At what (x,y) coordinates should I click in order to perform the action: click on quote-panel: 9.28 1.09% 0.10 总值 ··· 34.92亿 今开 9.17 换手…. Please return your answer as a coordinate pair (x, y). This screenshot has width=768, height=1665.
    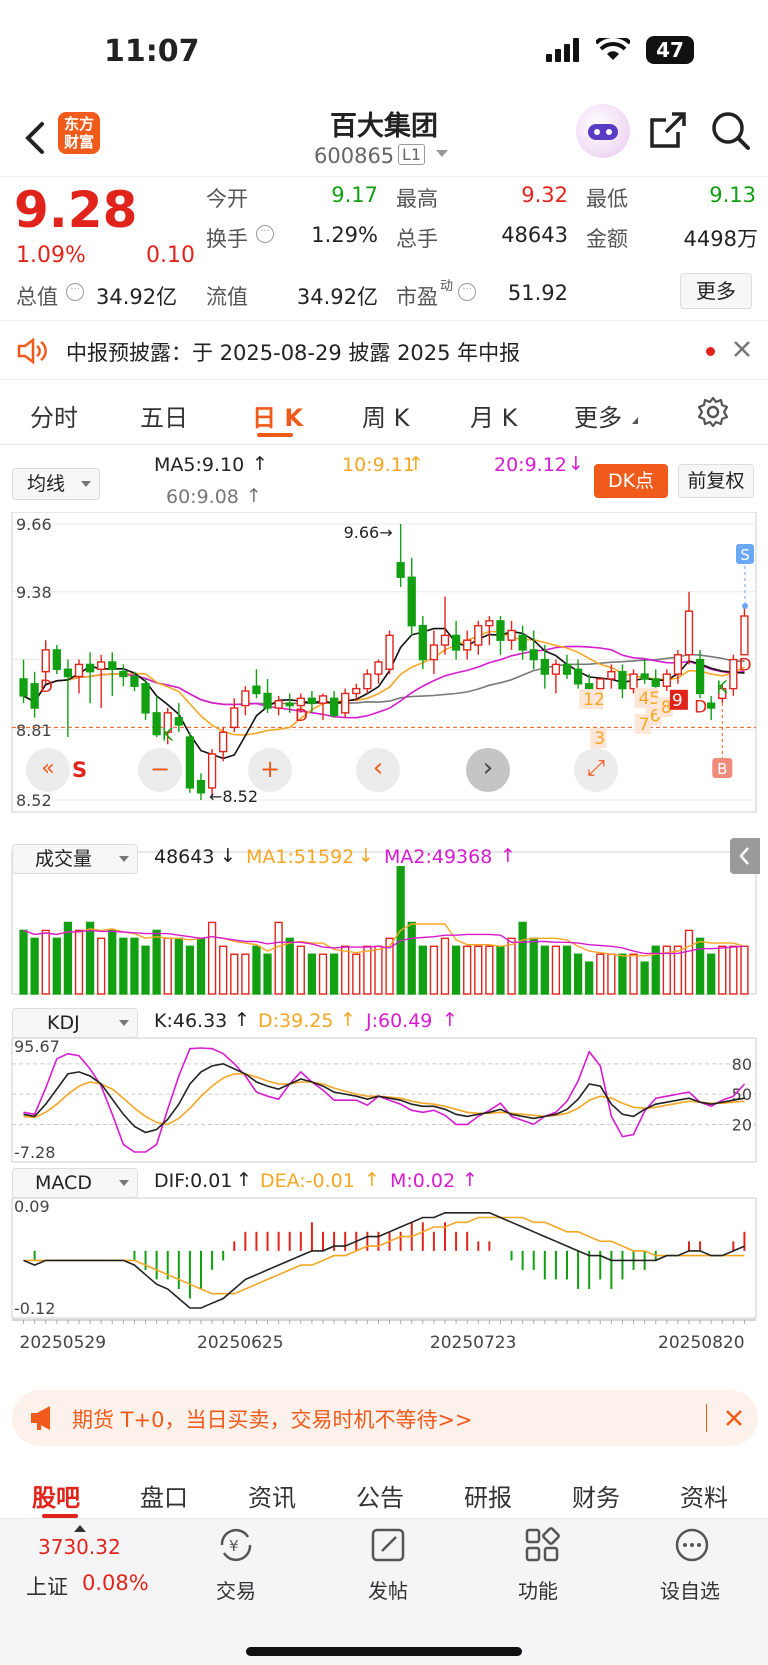
    Looking at the image, I should click on (384, 248).